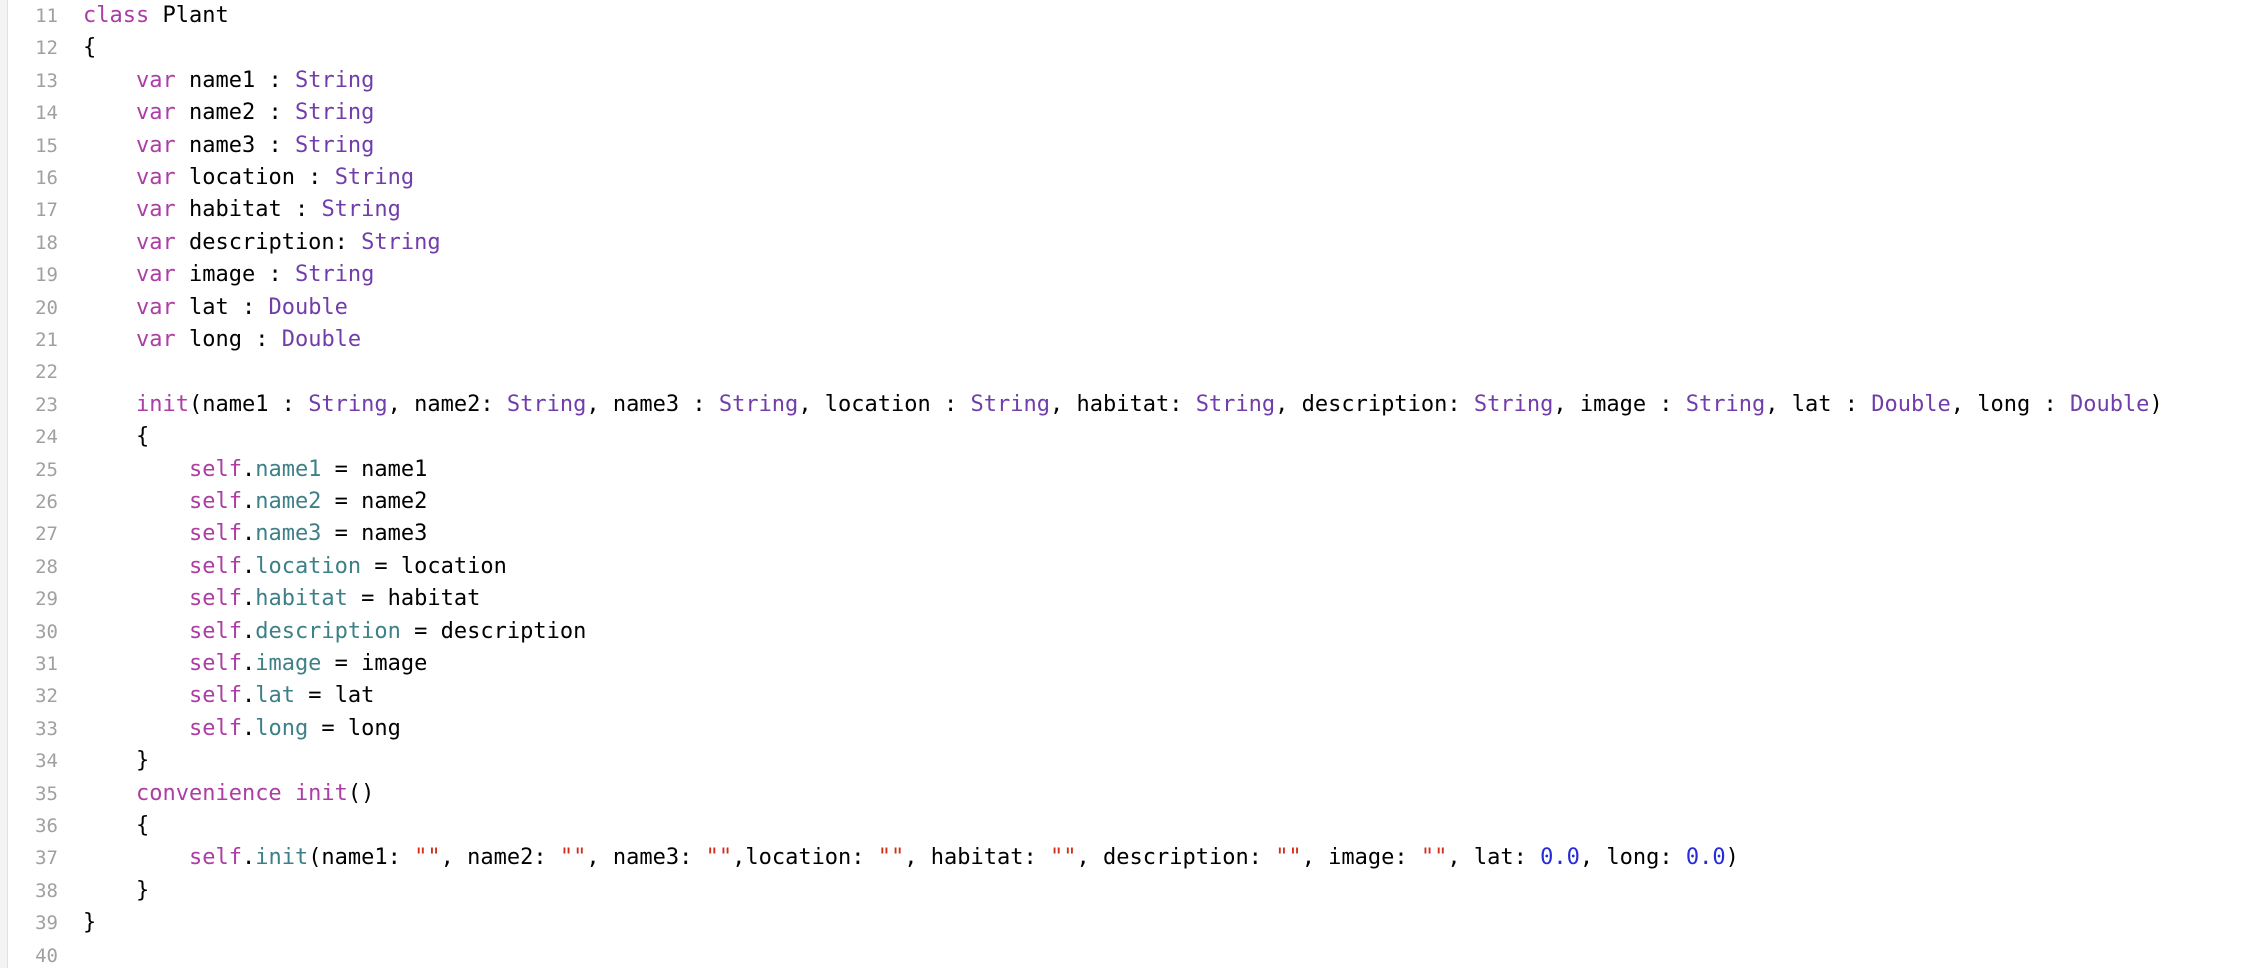 The width and height of the screenshot is (2260, 972). I want to click on code-token: name1 :, so click(235, 80).